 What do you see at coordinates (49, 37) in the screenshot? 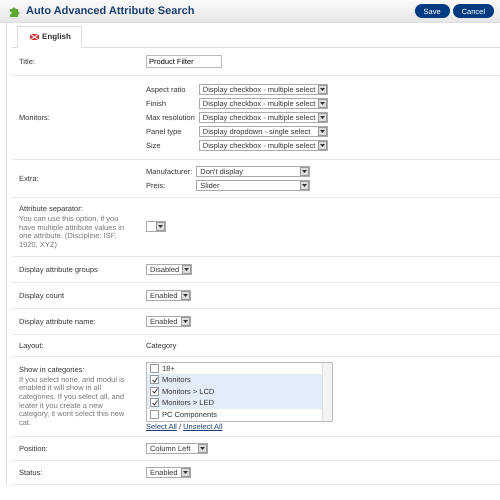
I see `language-tab: English` at bounding box center [49, 37].